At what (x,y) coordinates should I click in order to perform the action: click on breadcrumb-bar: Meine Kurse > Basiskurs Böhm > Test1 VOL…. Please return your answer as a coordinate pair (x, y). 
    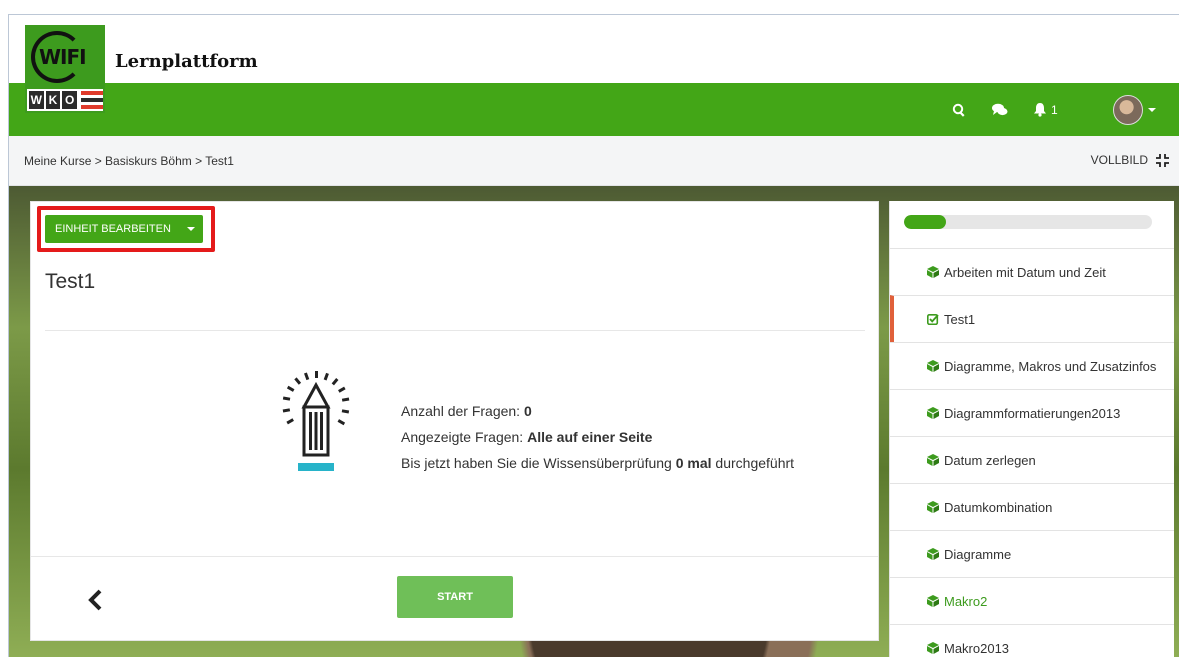
    Looking at the image, I should click on (594, 161).